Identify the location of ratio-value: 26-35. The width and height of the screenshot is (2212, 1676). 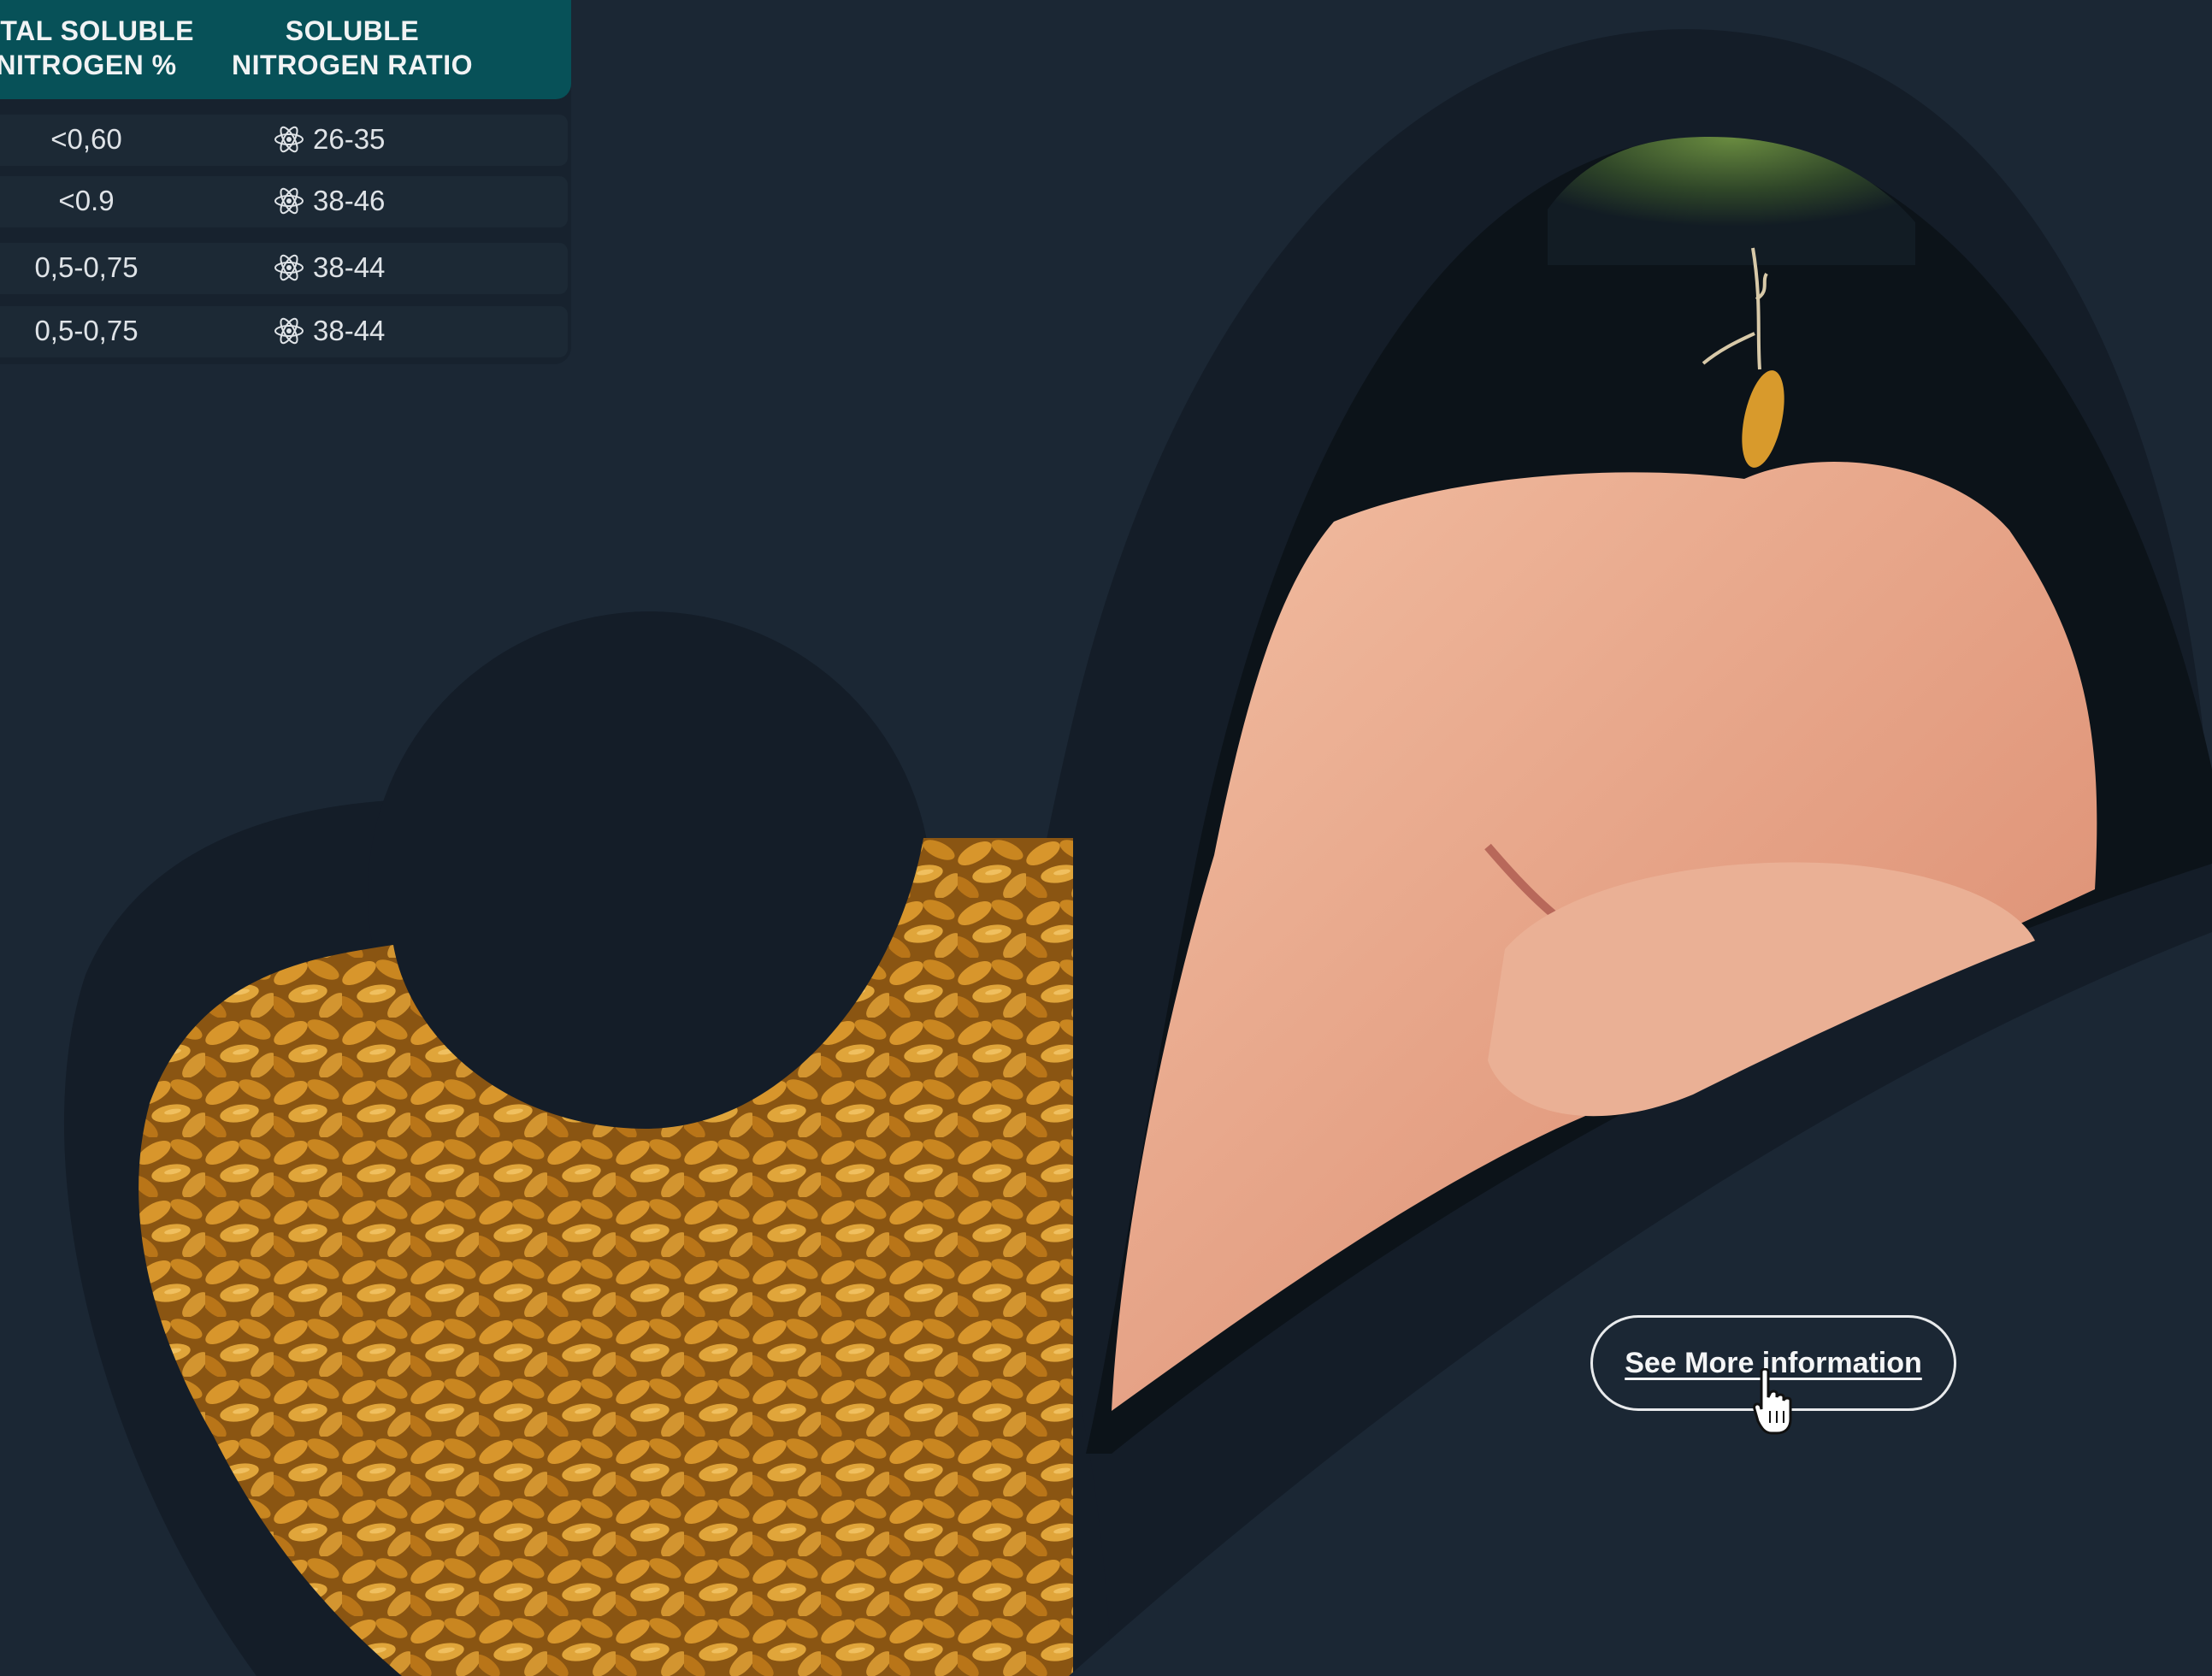
(349, 139).